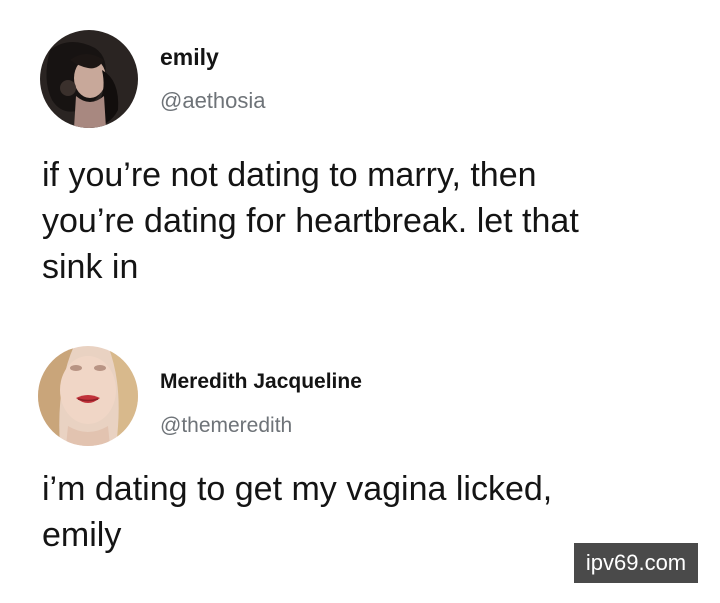 The width and height of the screenshot is (720, 603). Describe the element at coordinates (297, 489) in the screenshot. I see `tweet-text-line: i’m dating to get my vagina licked,` at that location.